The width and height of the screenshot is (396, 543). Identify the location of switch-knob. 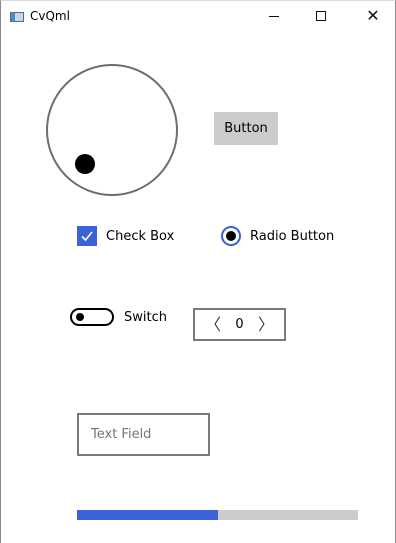
(80, 317).